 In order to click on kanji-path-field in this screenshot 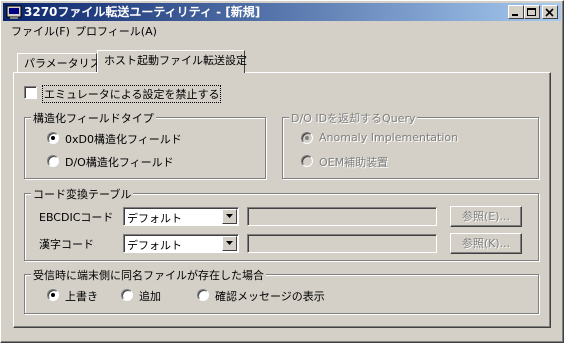, I will do `click(342, 243)`.